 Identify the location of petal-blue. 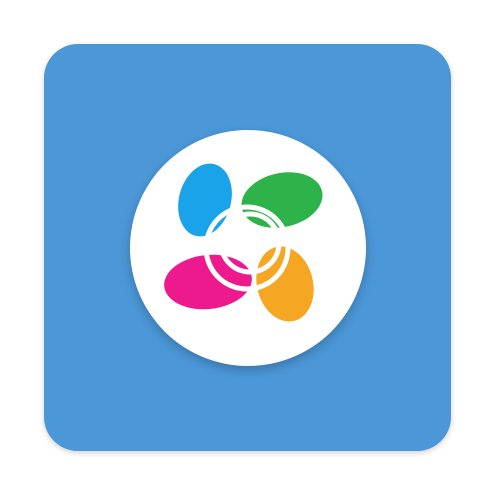
(205, 200).